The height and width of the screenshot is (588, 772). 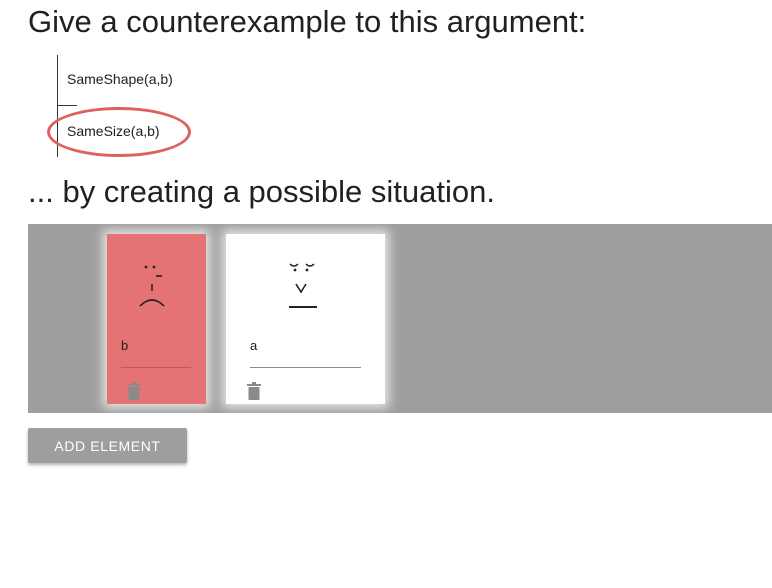 What do you see at coordinates (156, 319) in the screenshot?
I see `element-card-b: b` at bounding box center [156, 319].